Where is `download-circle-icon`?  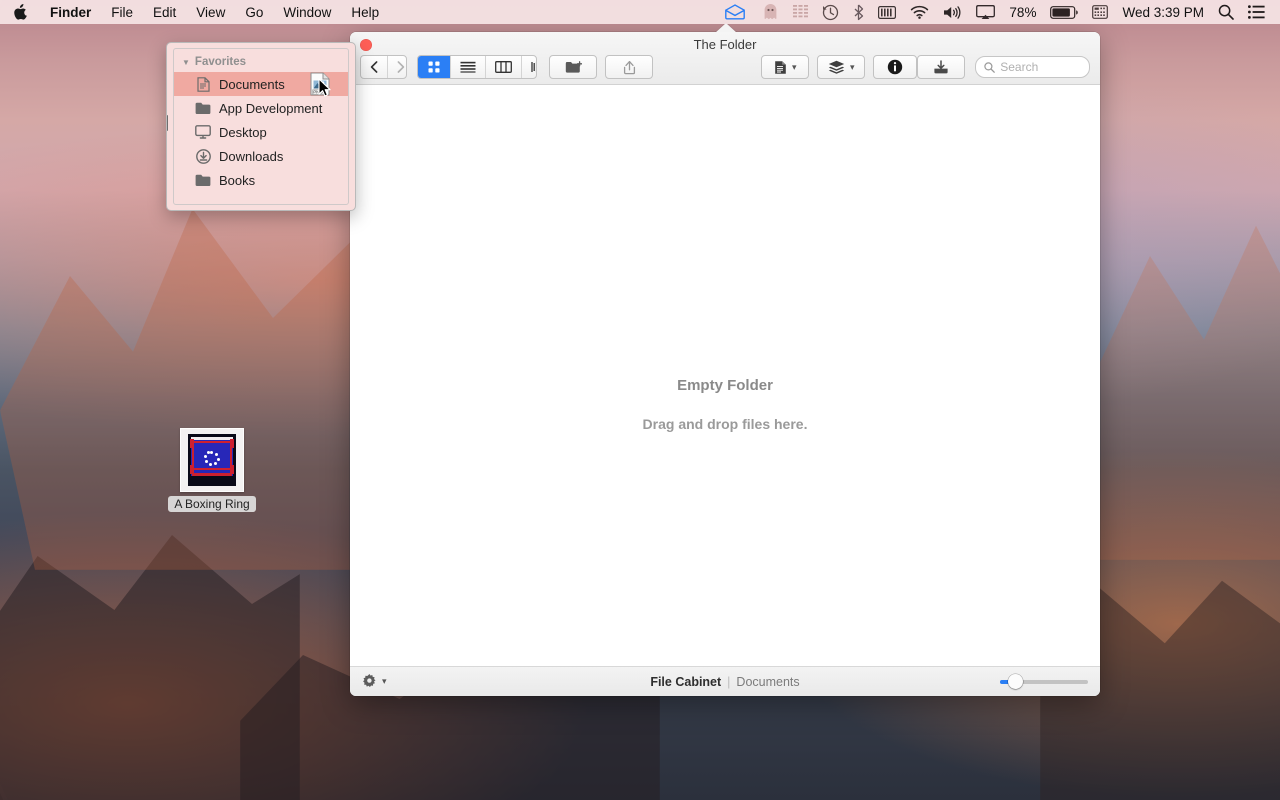 download-circle-icon is located at coordinates (203, 156).